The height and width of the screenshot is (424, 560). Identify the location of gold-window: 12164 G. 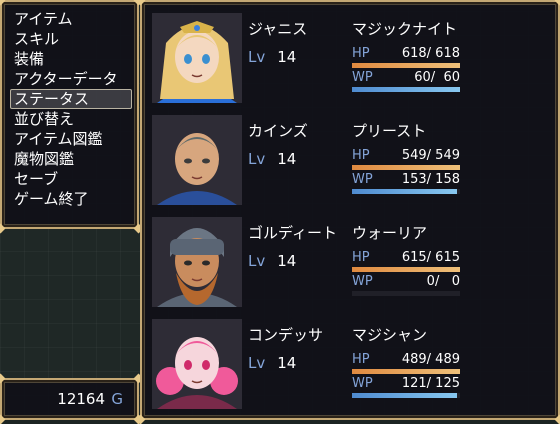
(72, 398).